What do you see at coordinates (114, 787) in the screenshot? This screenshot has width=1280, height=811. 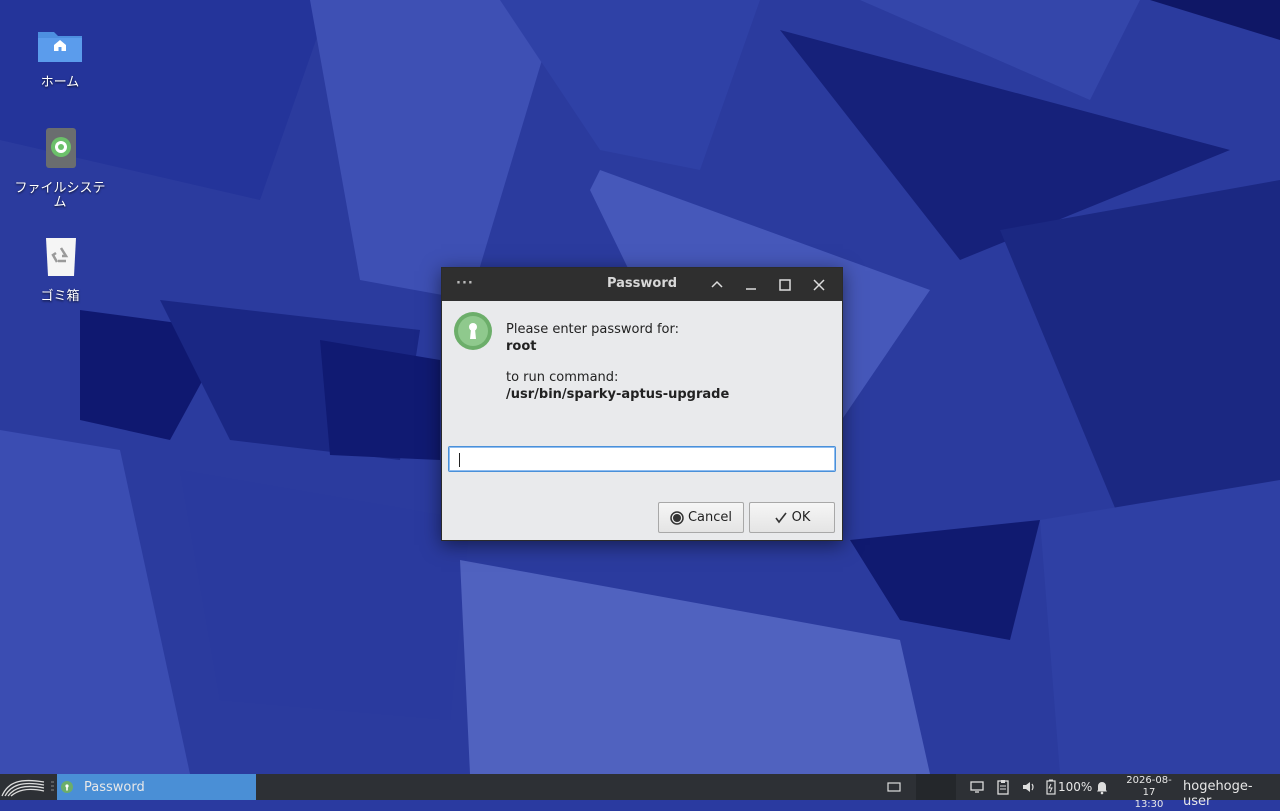 I see `task-label: Password` at bounding box center [114, 787].